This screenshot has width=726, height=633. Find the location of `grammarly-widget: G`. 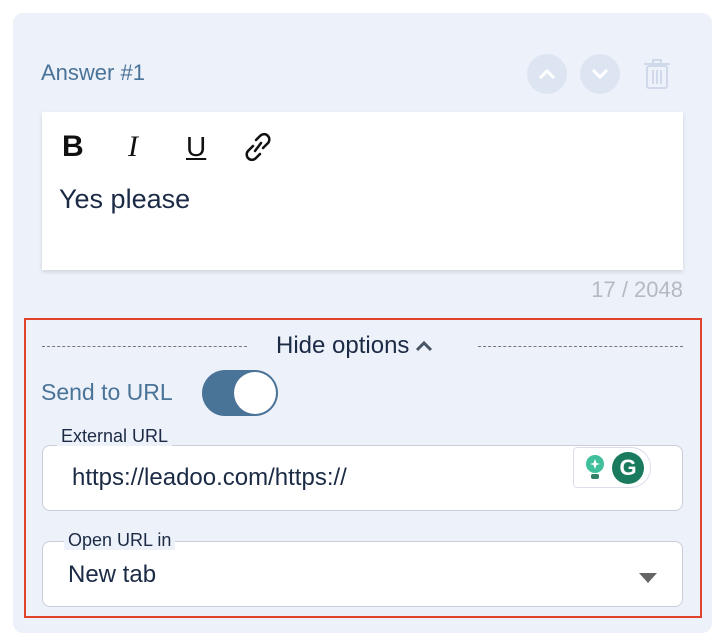

grammarly-widget: G is located at coordinates (612, 467).